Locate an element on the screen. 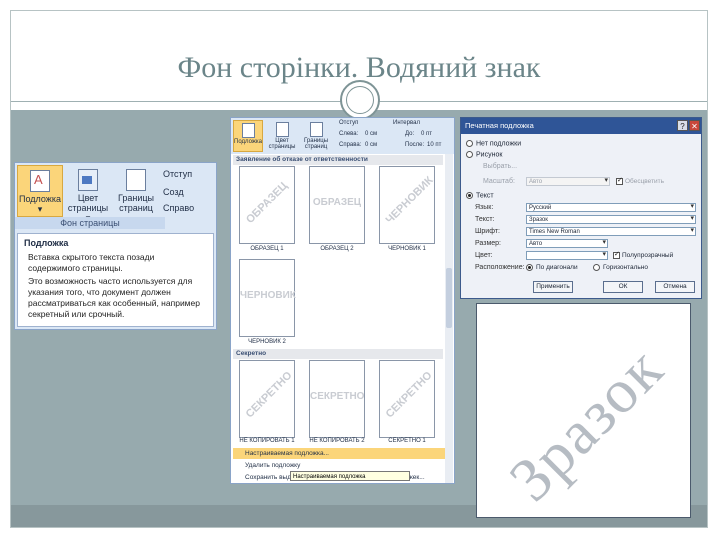 This screenshot has height=540, width=720. language-select: Русский is located at coordinates (611, 207).